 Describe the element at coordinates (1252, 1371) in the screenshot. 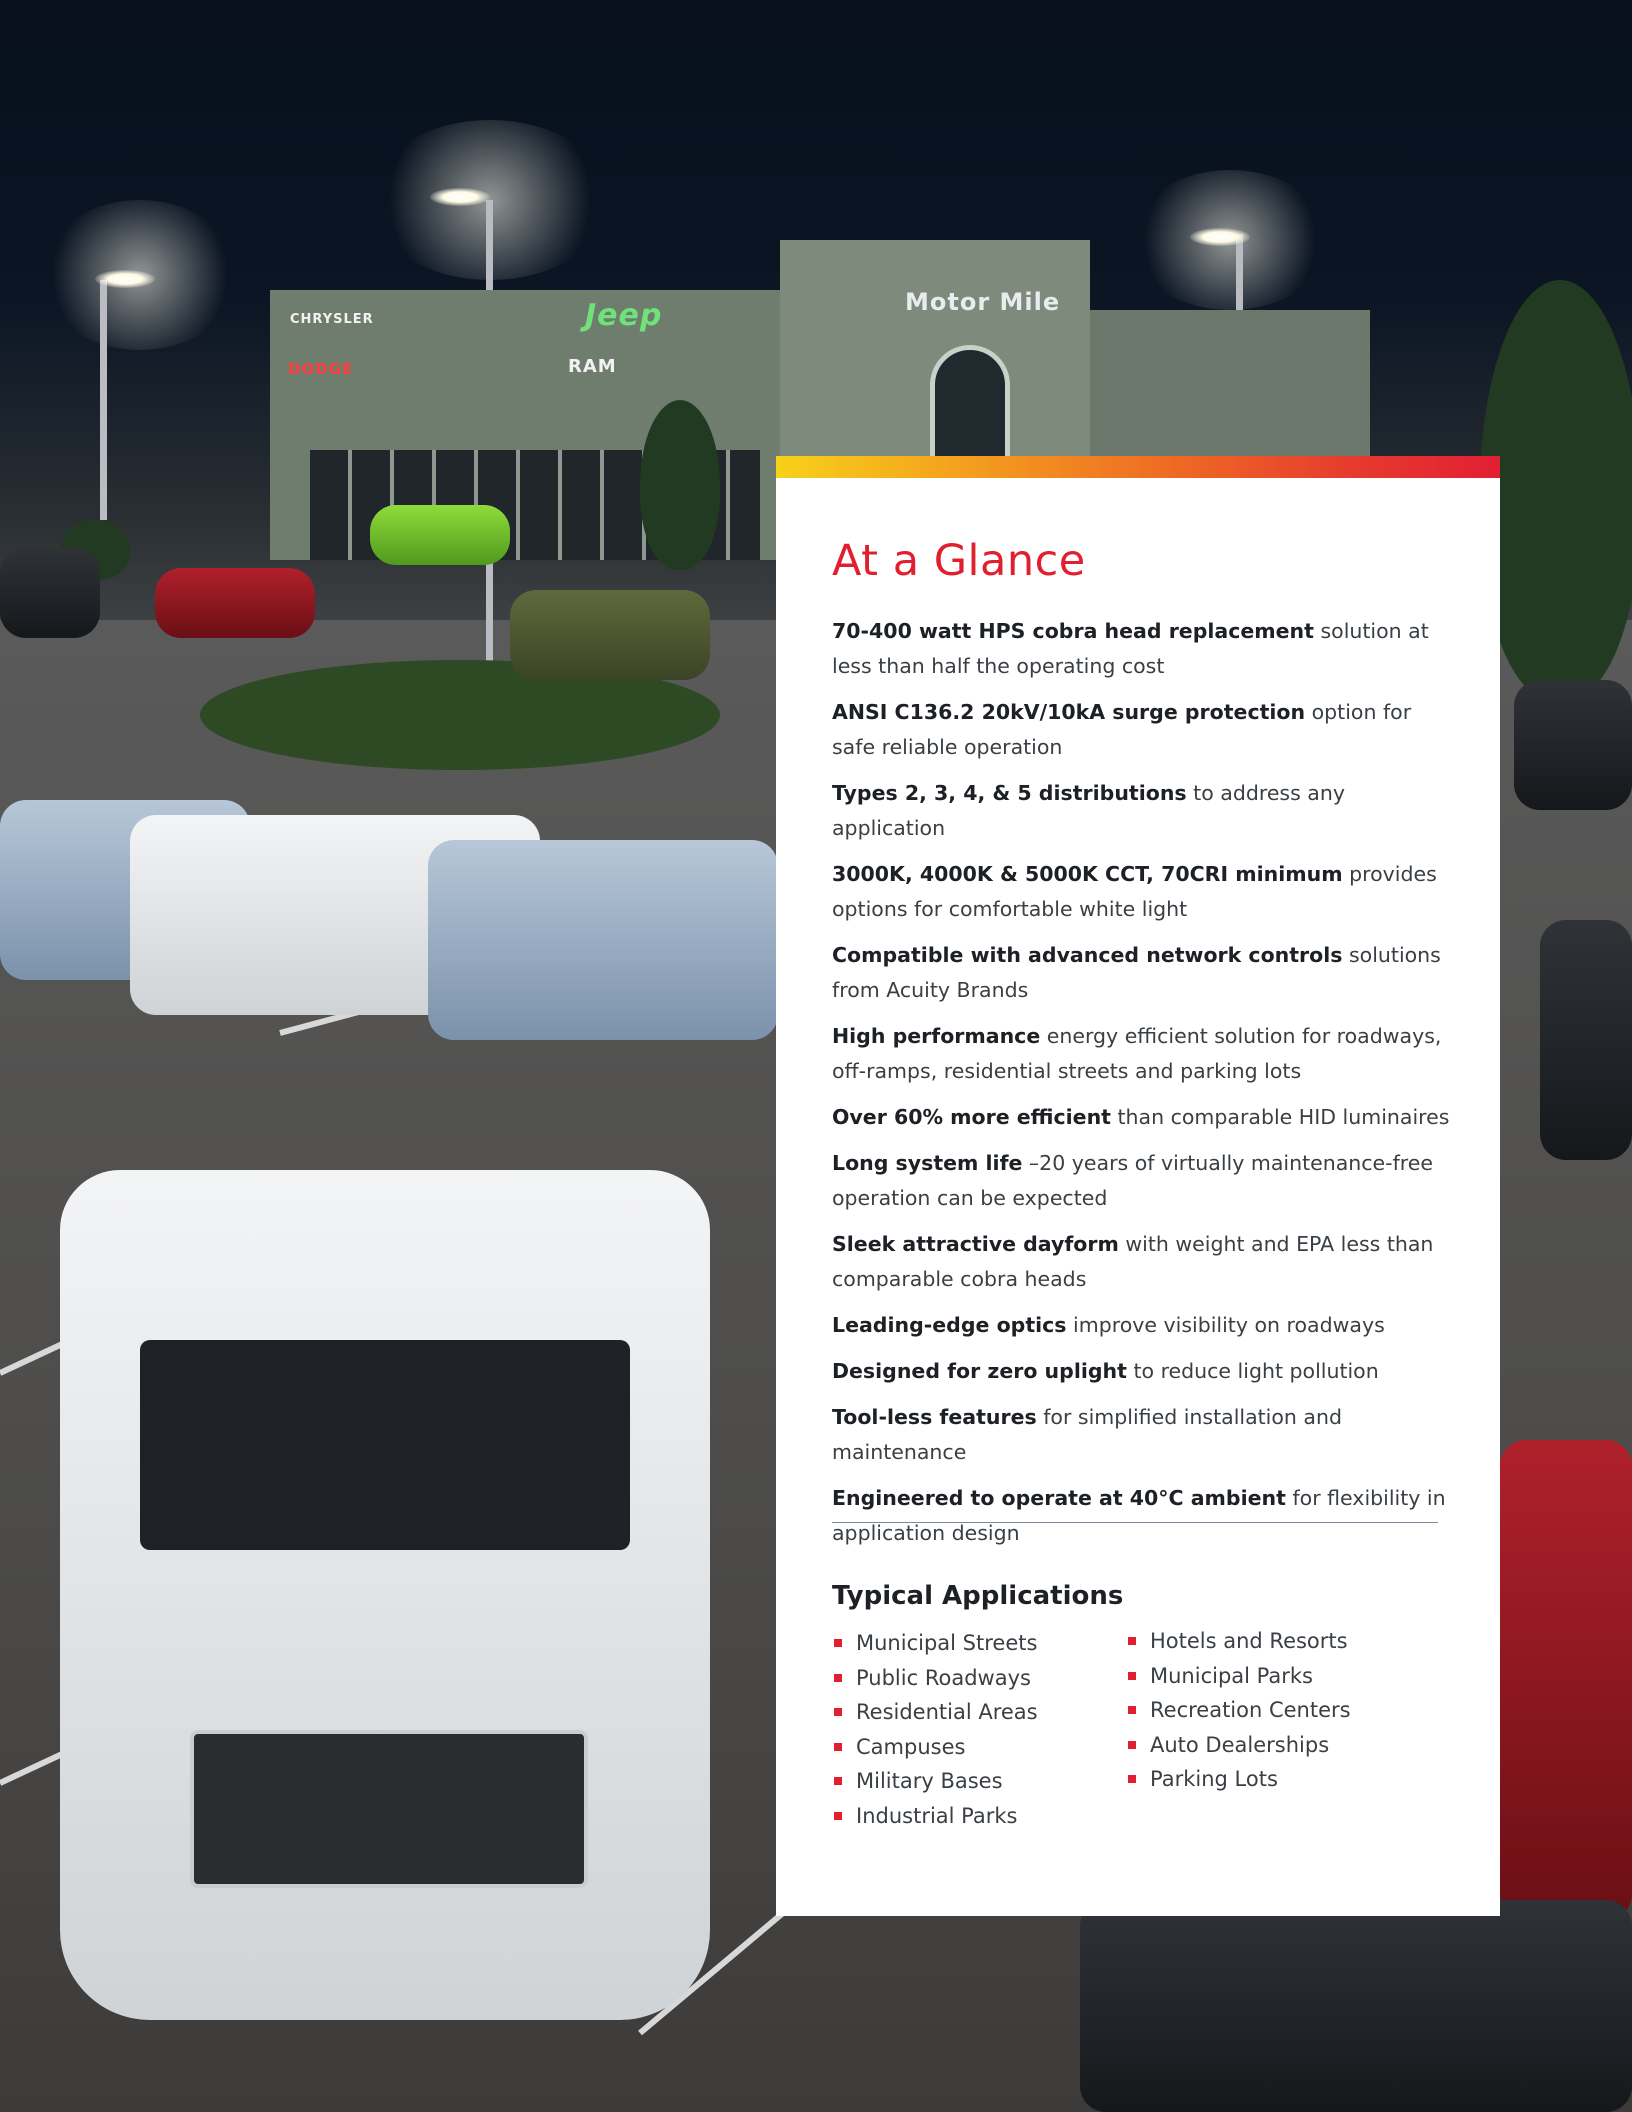

I see `feature-text: to reduce light pollution` at that location.